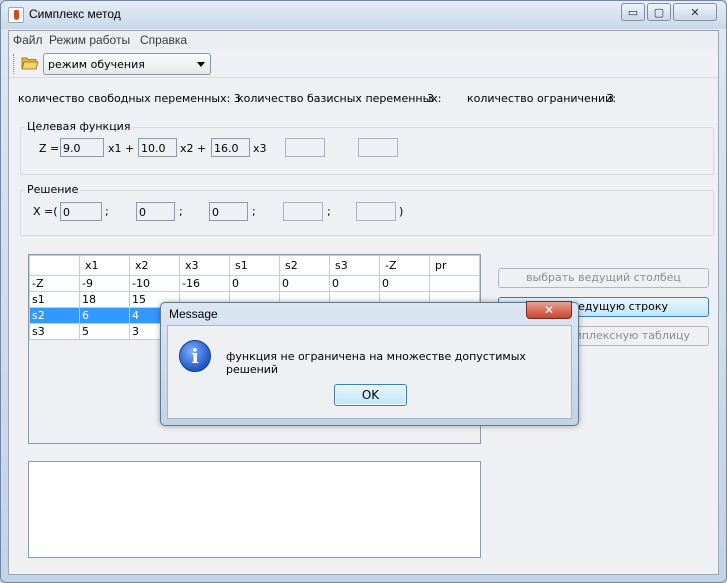  Describe the element at coordinates (228, 211) in the screenshot. I see `solution-x3-field: 0` at that location.